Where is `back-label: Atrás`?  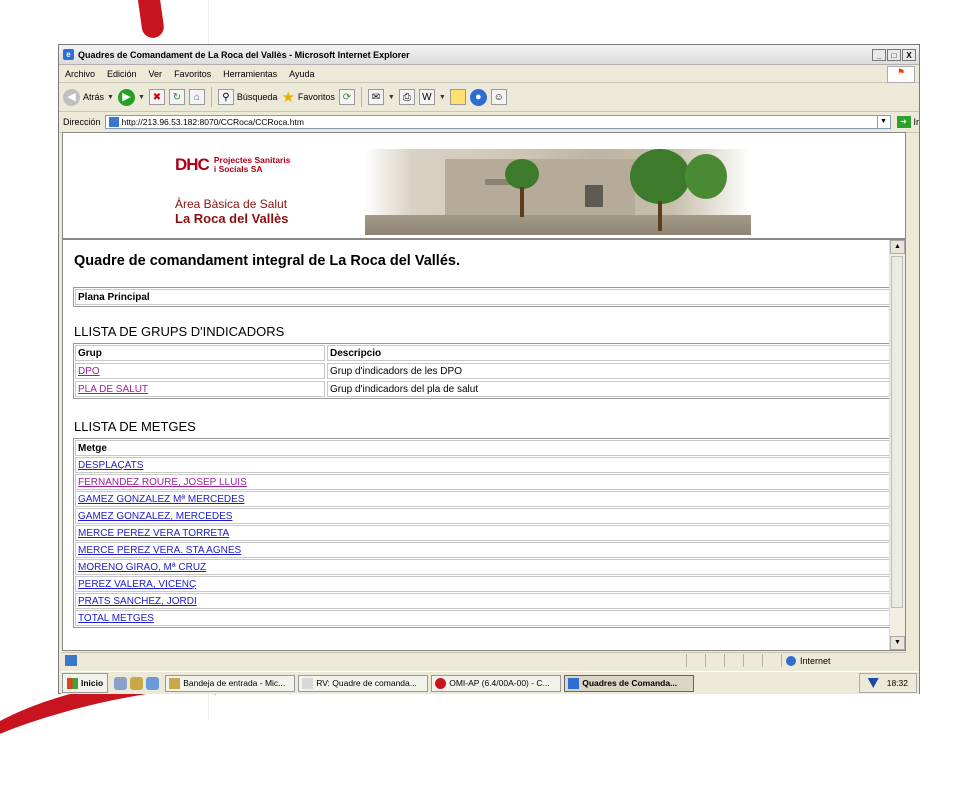
back-label: Atrás is located at coordinates (94, 97).